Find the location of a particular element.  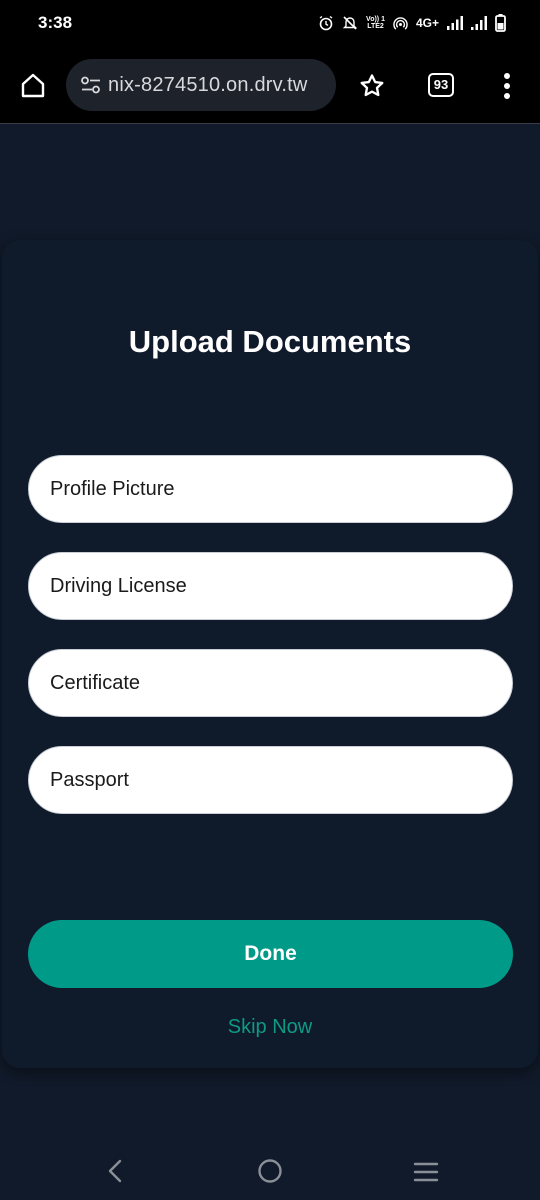

signal-icon is located at coordinates (455, 23).